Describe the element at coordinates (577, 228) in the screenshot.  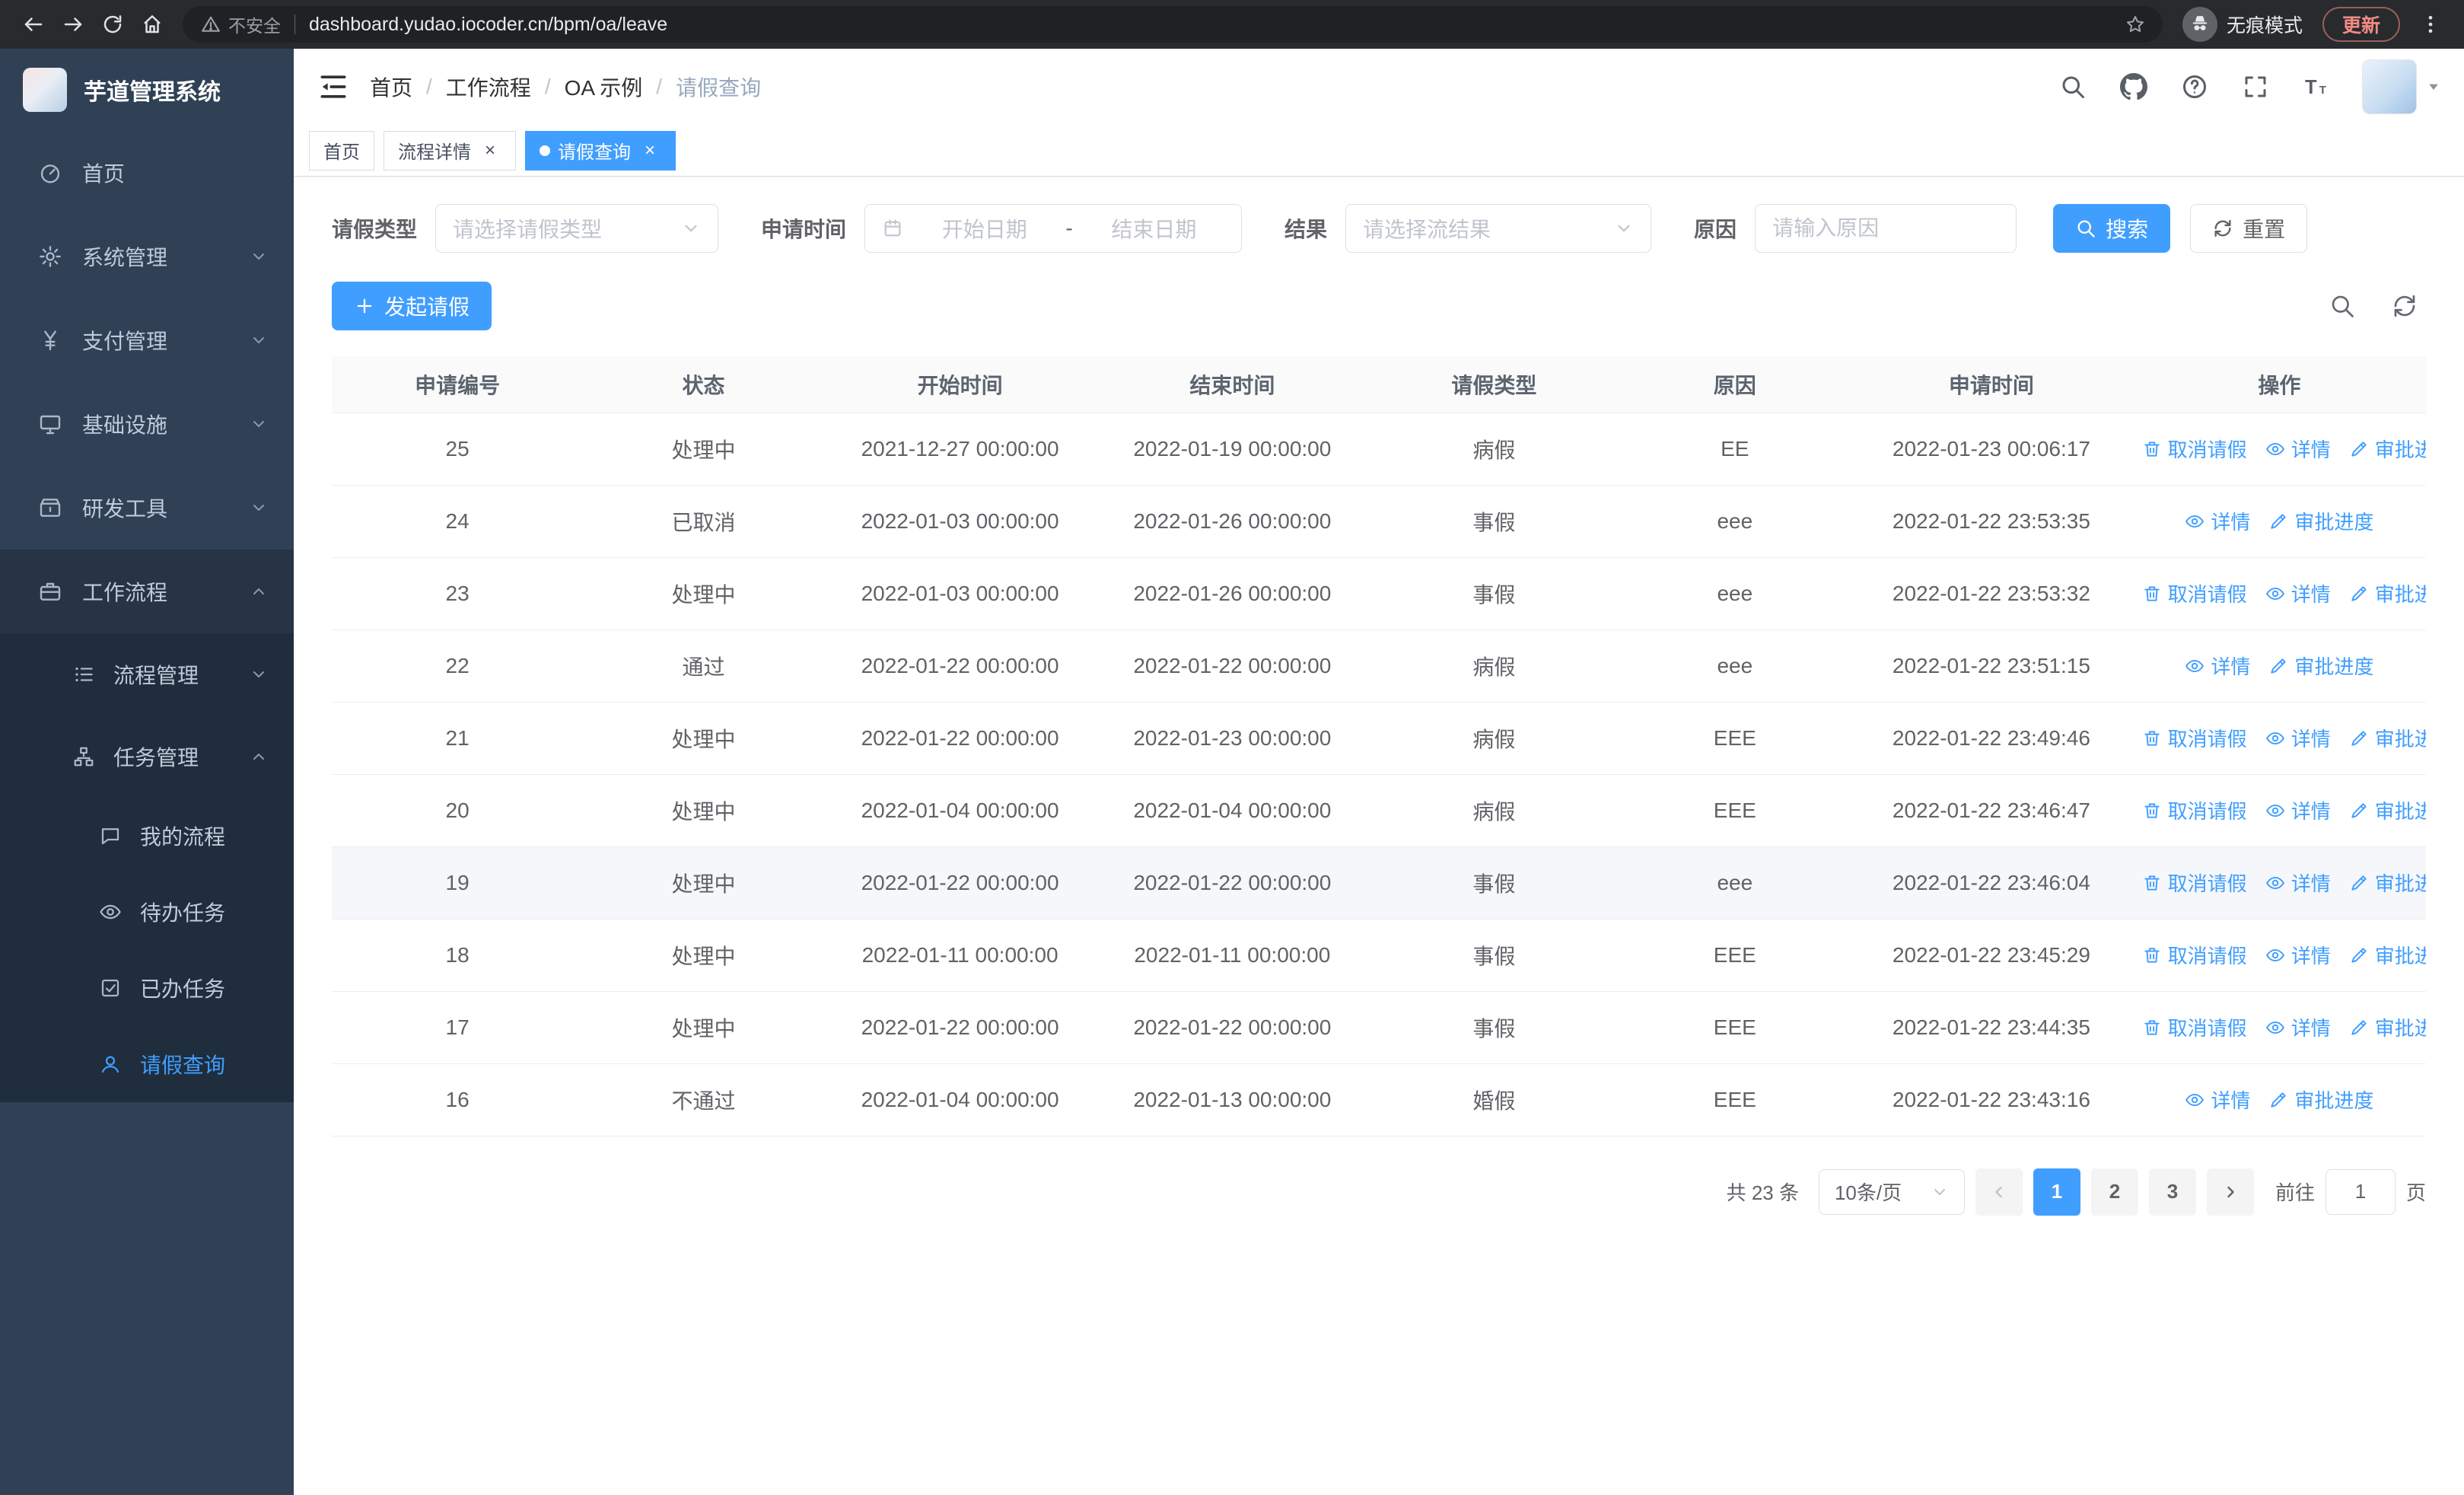
I see `leave-type-select: 请选择请假类型` at that location.